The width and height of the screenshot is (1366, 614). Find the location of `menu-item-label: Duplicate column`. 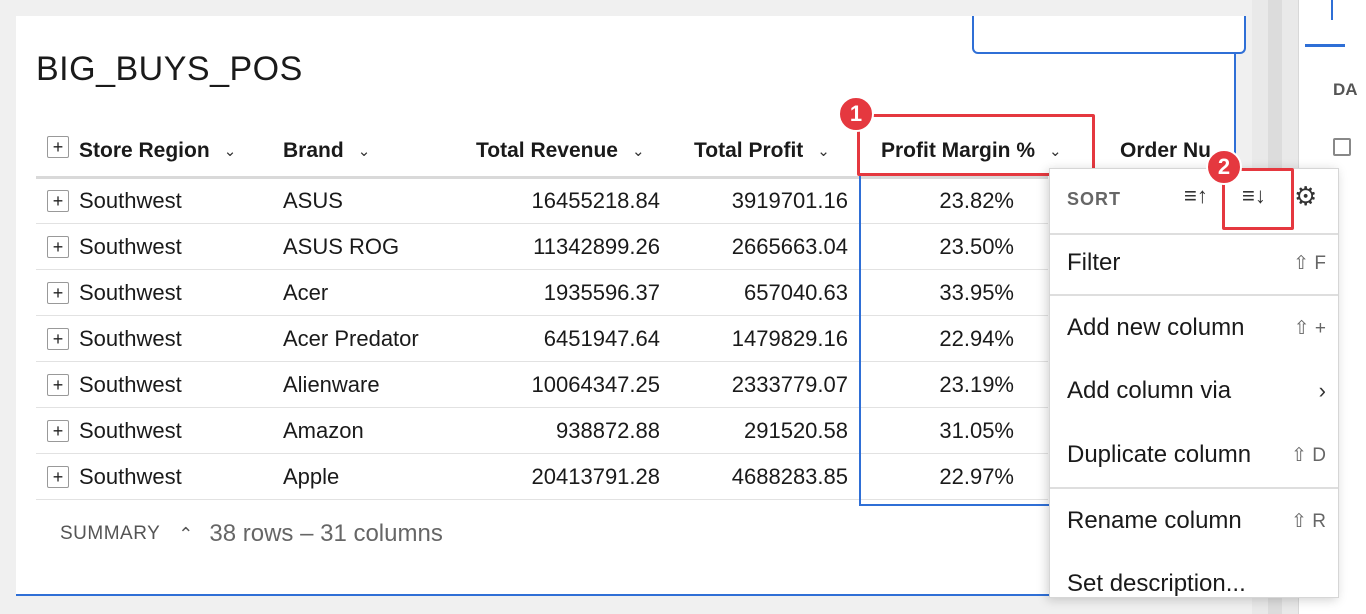

menu-item-label: Duplicate column is located at coordinates (1159, 454).